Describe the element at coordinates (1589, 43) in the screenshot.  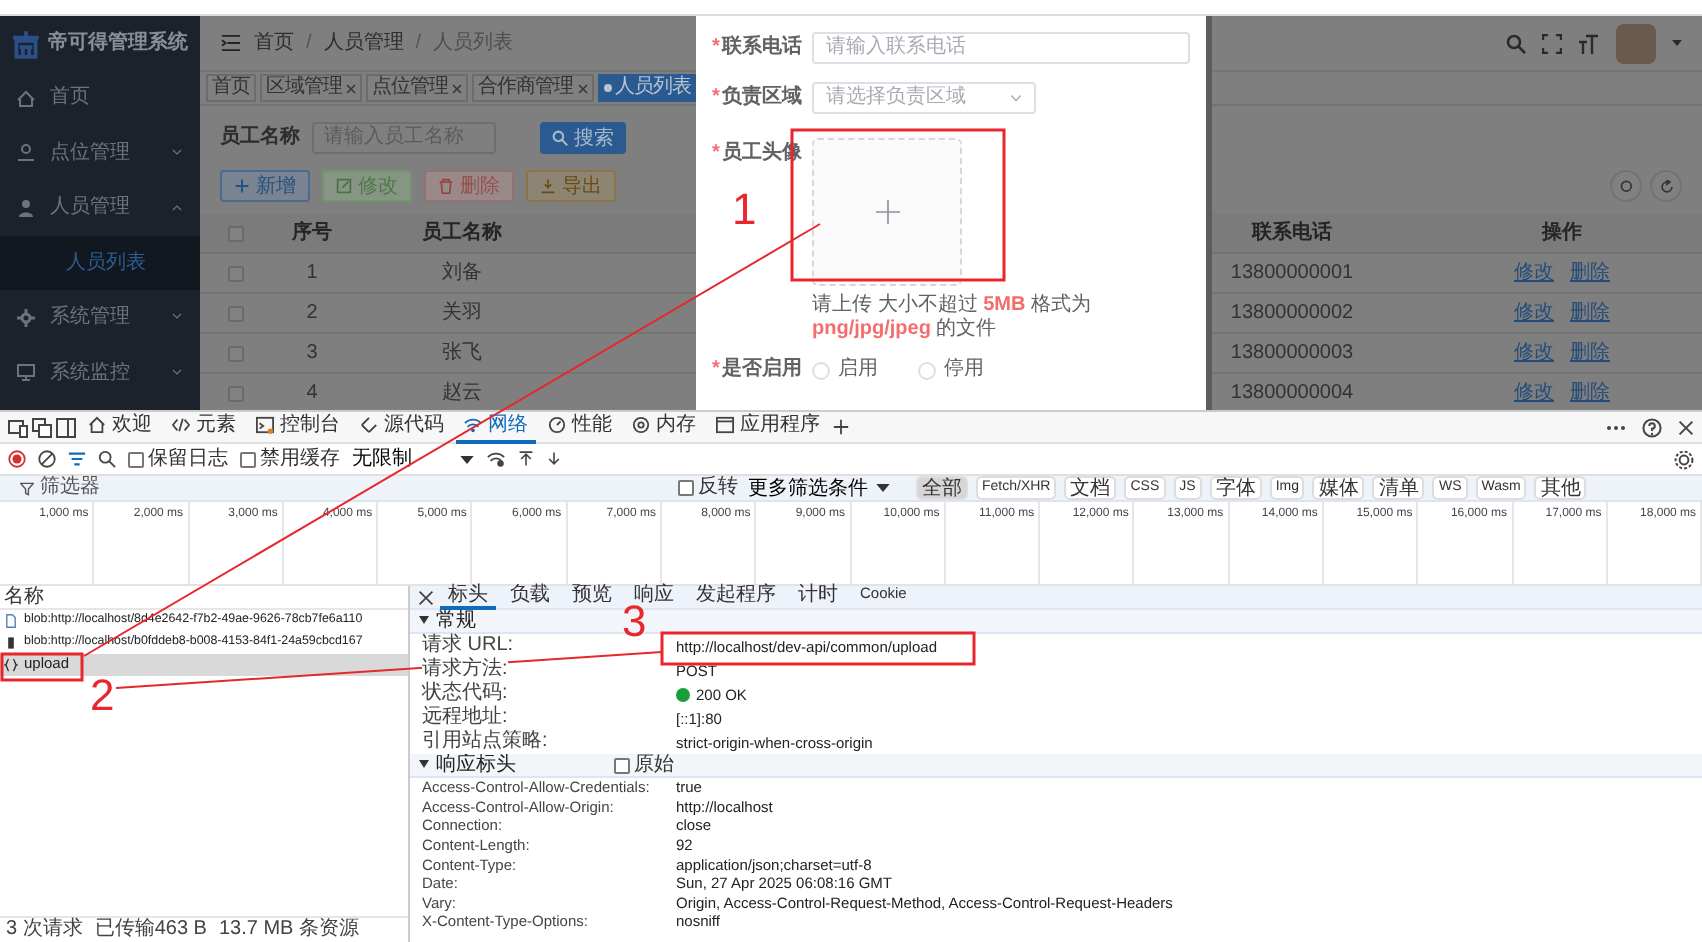
I see `font-size-icon` at that location.